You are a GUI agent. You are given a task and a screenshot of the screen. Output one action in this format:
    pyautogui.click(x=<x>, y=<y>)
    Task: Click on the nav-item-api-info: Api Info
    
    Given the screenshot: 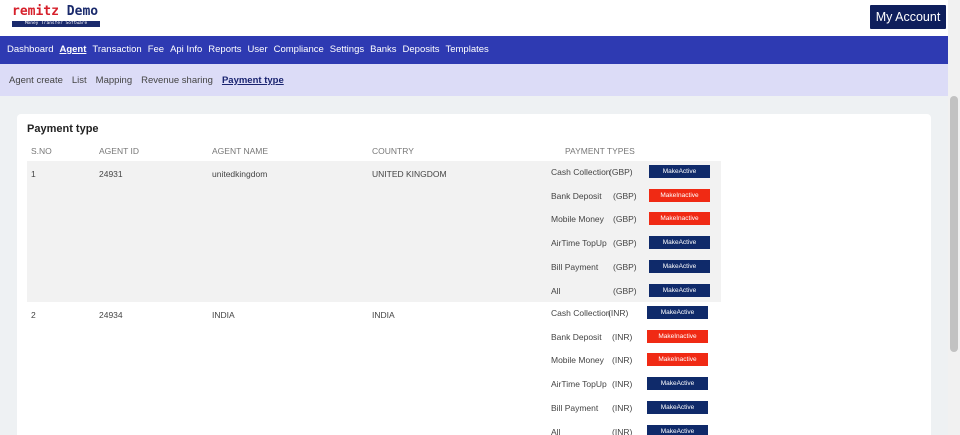 What is the action you would take?
    pyautogui.click(x=186, y=50)
    